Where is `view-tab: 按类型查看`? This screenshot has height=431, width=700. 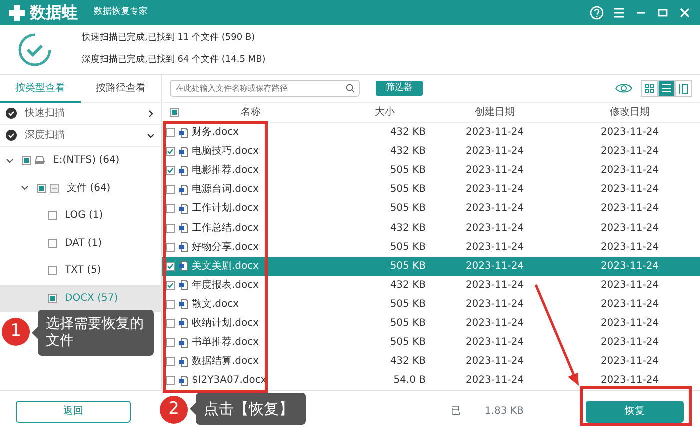
view-tab: 按类型查看 is located at coordinates (40, 89).